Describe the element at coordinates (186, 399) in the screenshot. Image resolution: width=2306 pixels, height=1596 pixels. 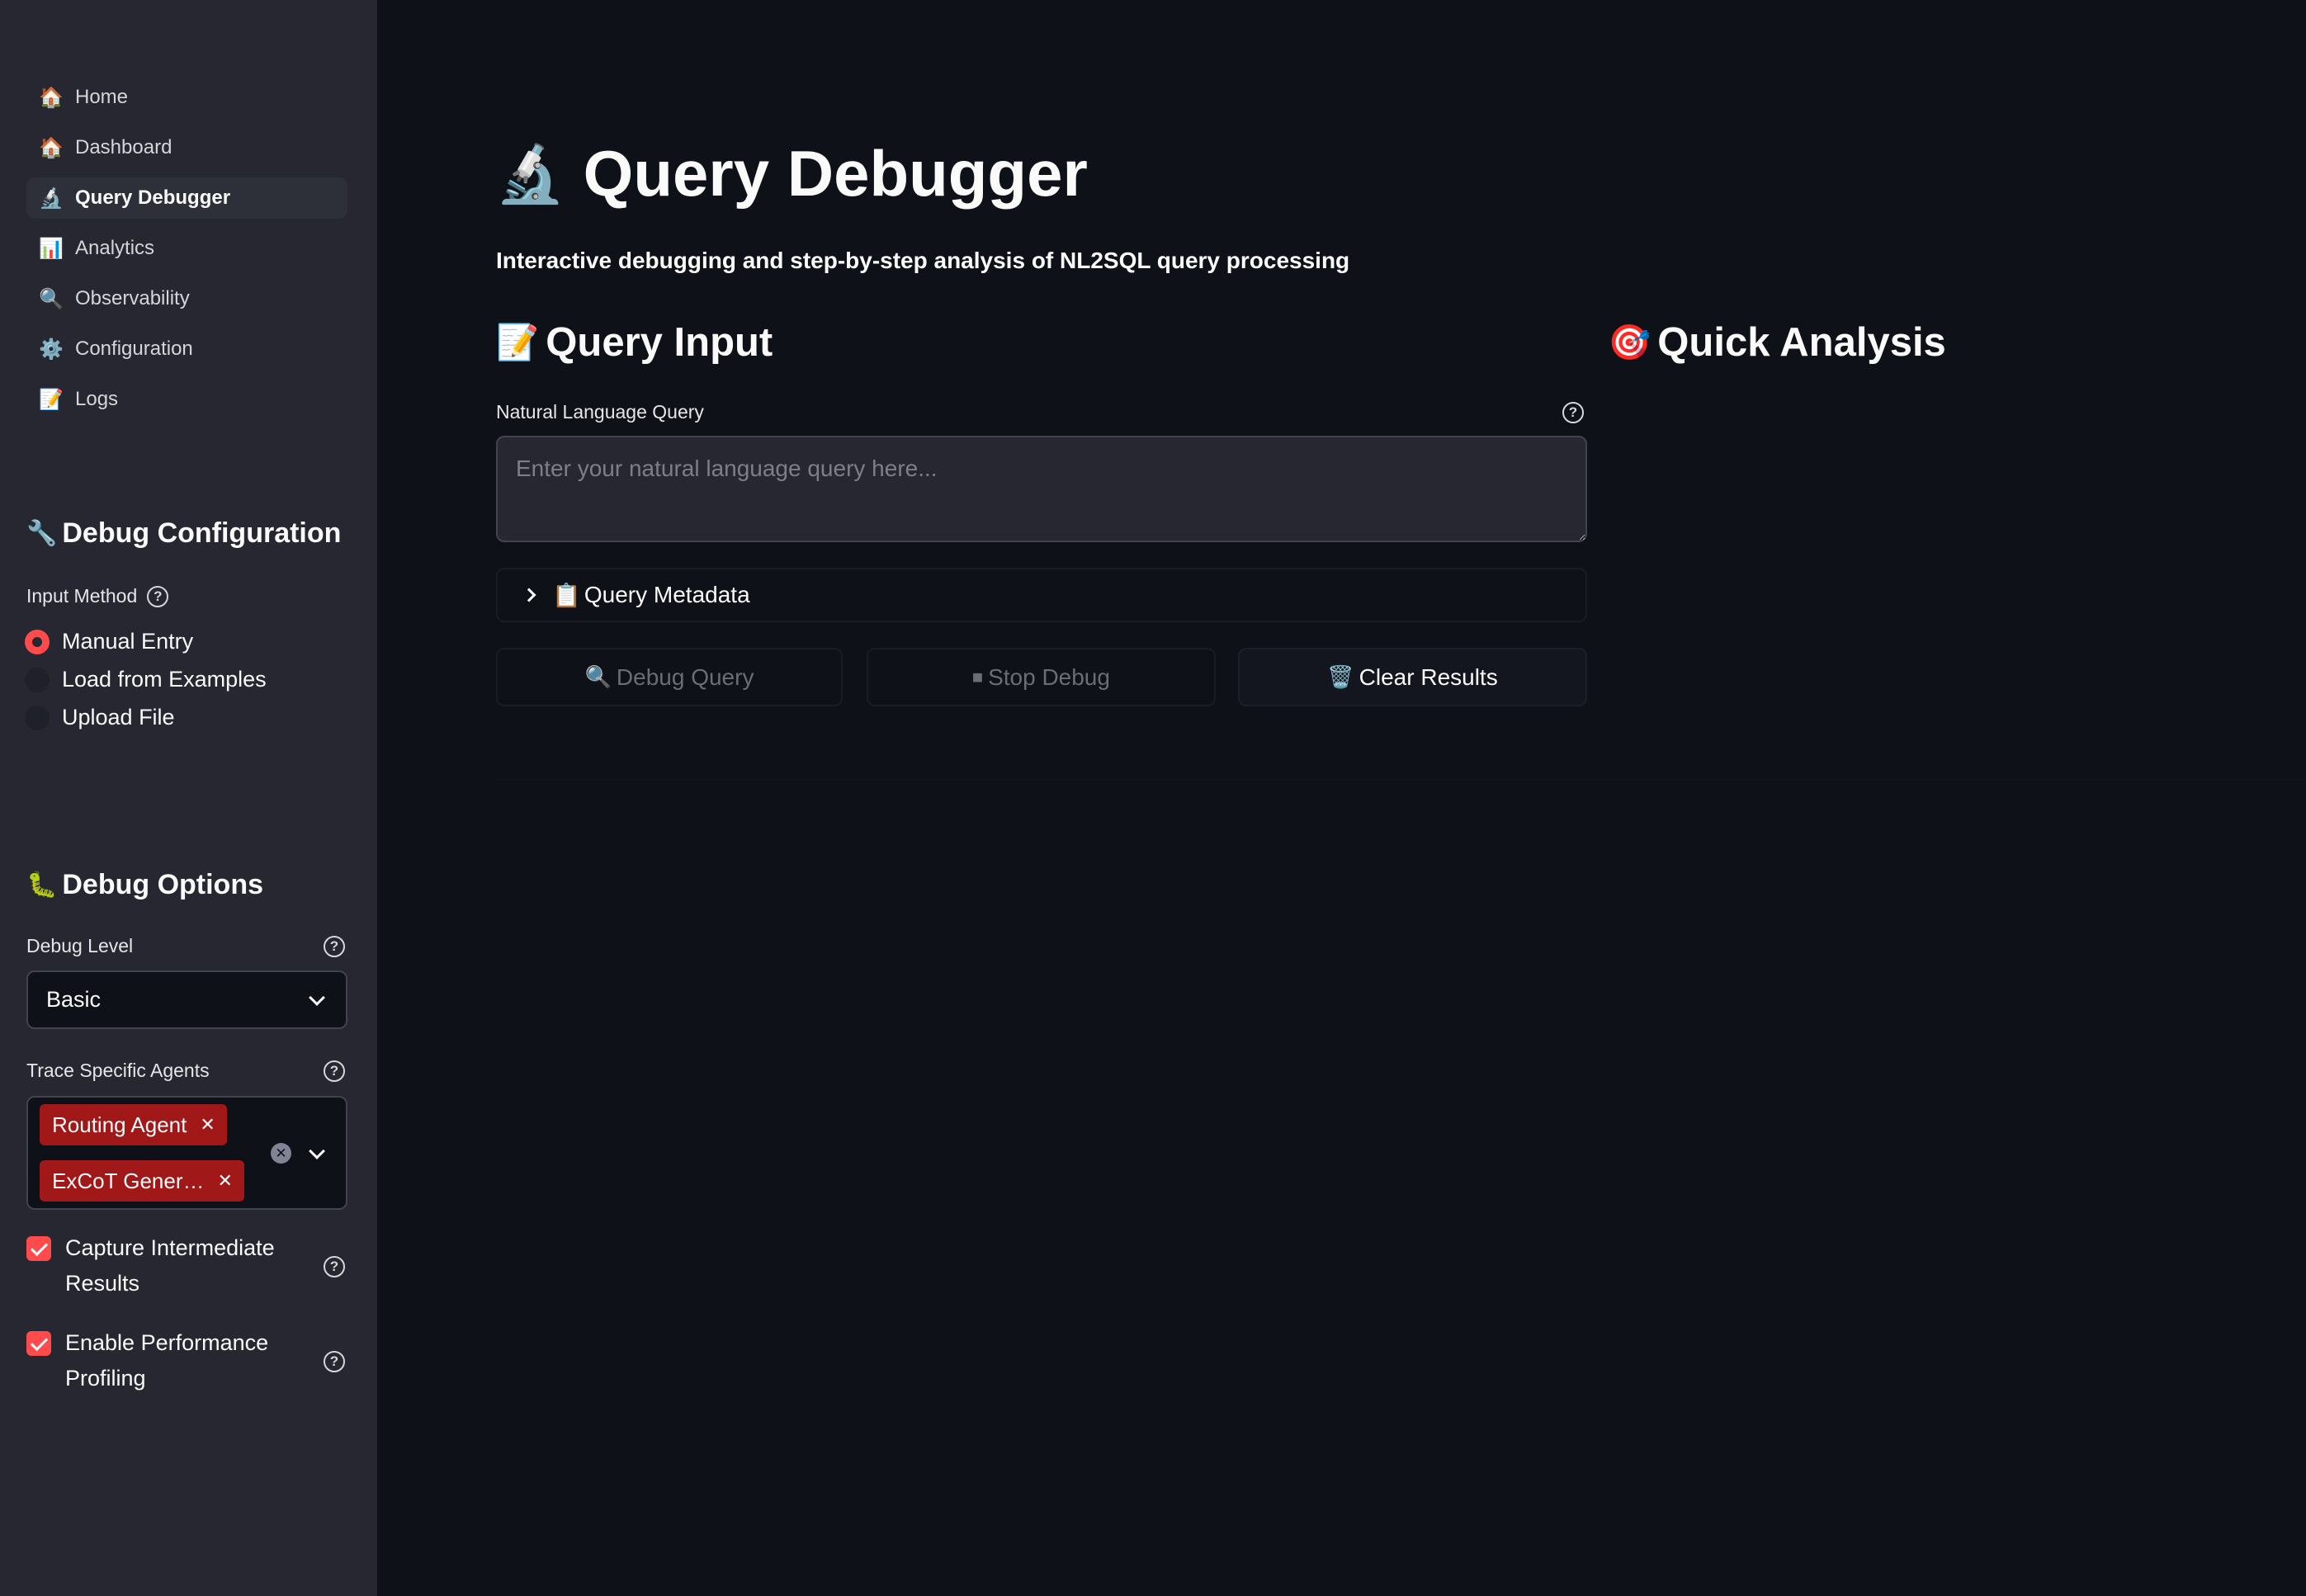
I see `sidebar-item-logs: 📝 Logs` at that location.